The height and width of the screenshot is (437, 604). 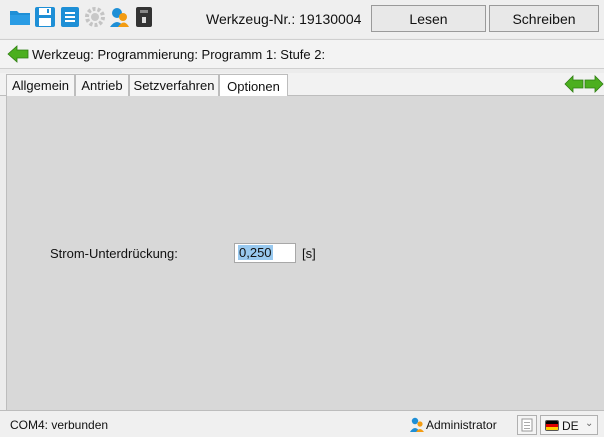 I want to click on tab-nav-arrows, so click(x=584, y=84).